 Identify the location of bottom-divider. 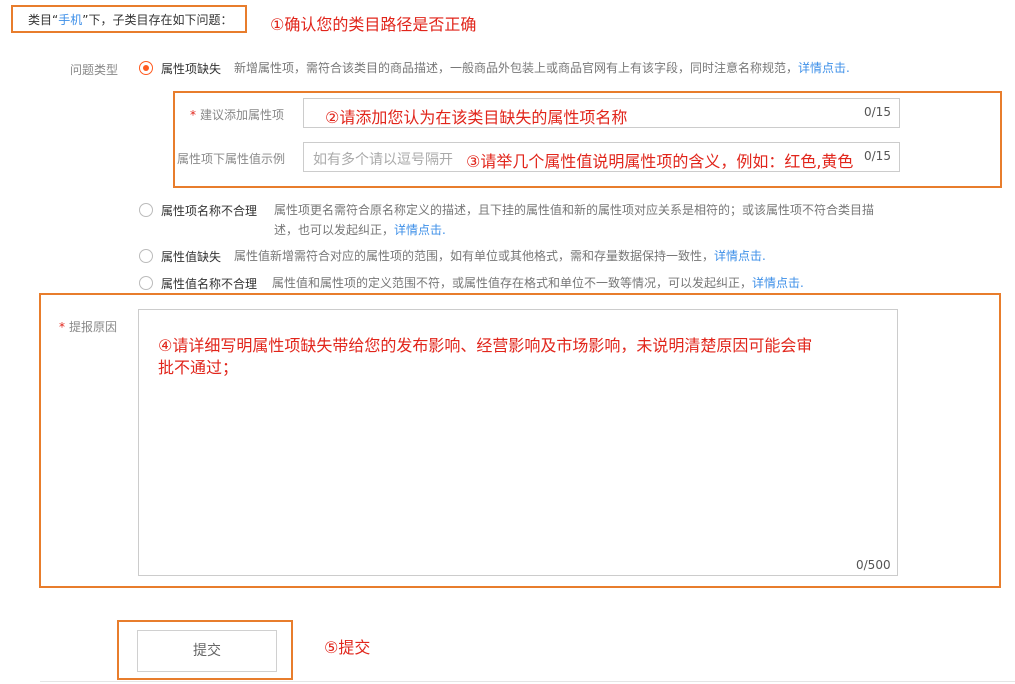
(527, 681).